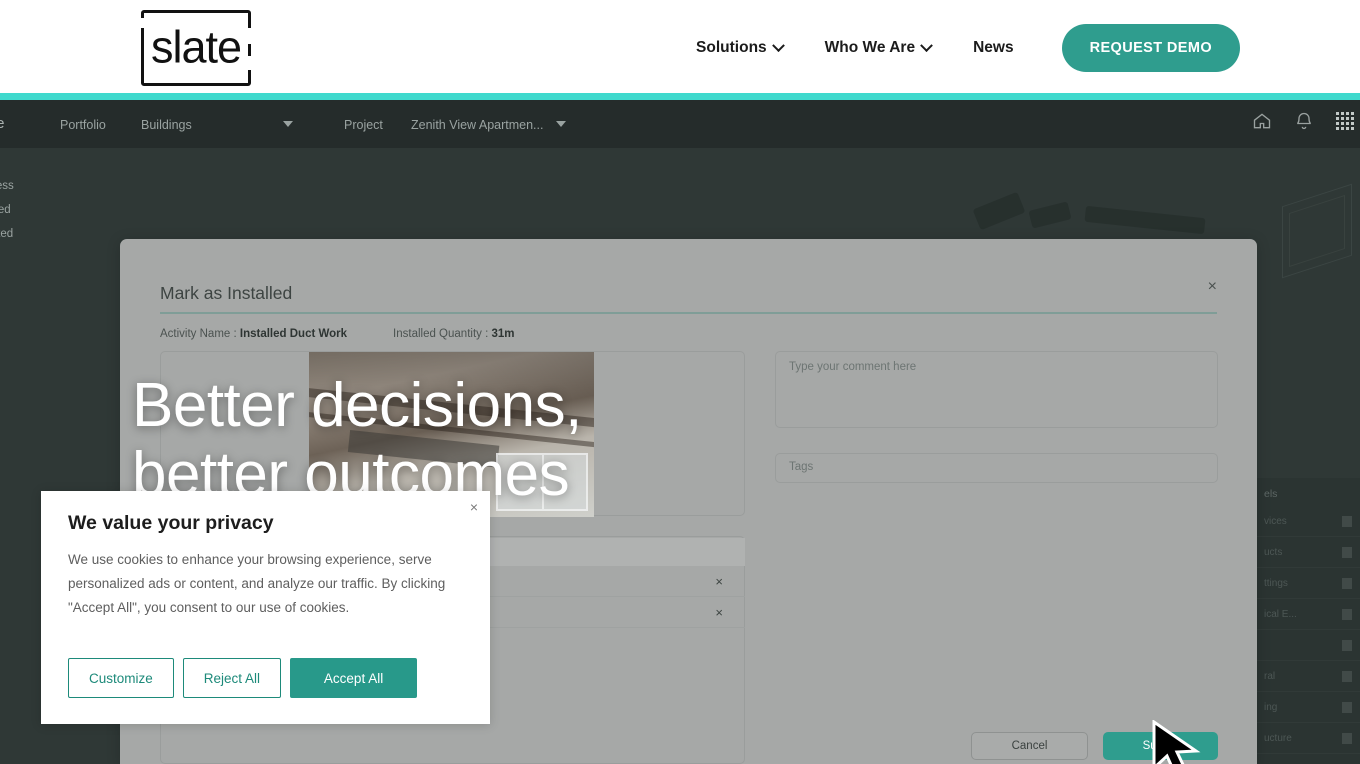 Image resolution: width=1360 pixels, height=764 pixels. What do you see at coordinates (354, 678) in the screenshot?
I see `accept-all-button: Accept All` at bounding box center [354, 678].